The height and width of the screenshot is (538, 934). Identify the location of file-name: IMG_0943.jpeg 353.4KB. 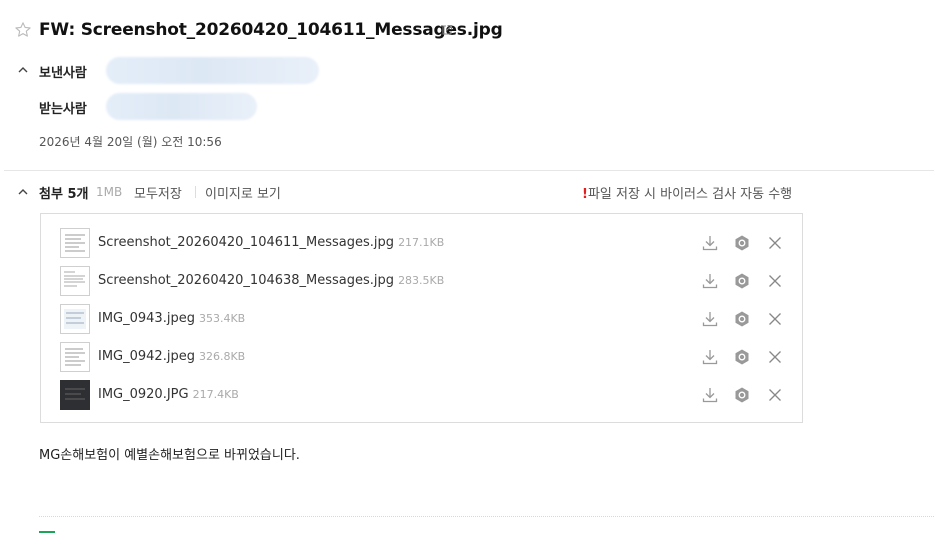
(171, 318).